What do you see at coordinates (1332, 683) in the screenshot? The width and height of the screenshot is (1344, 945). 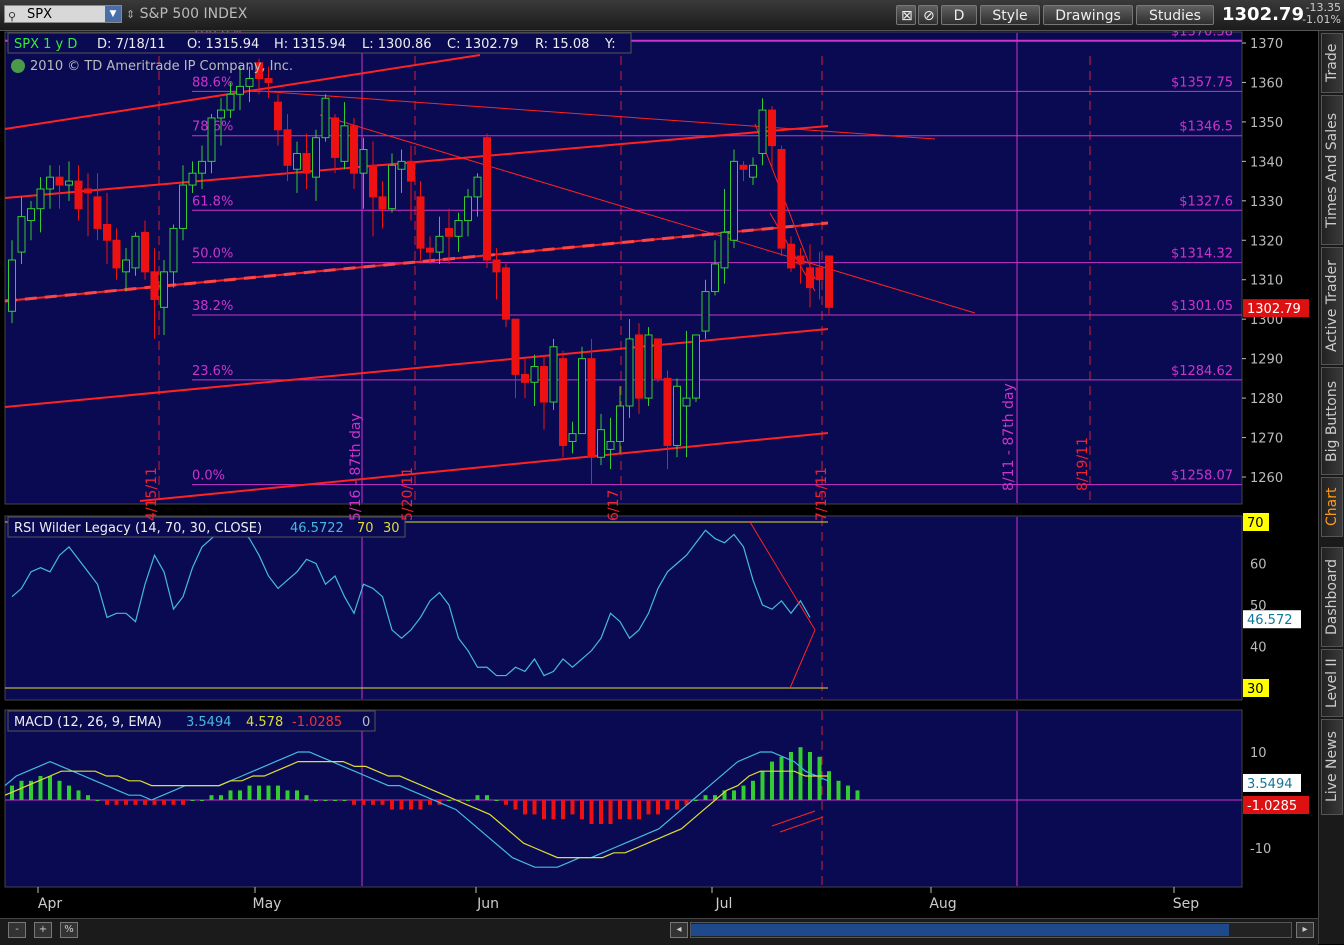 I see `tab-level-ii: Level II` at bounding box center [1332, 683].